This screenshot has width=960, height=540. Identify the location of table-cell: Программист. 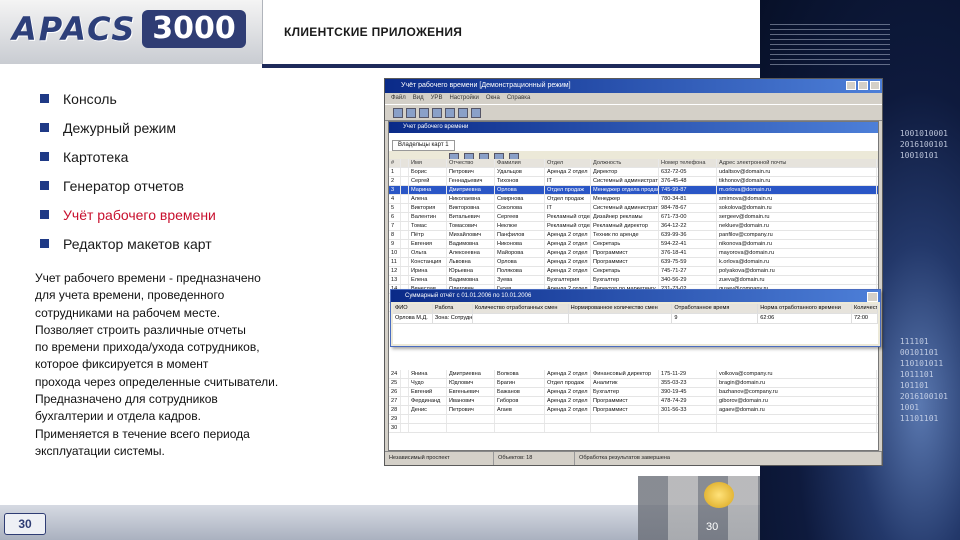
(625, 253).